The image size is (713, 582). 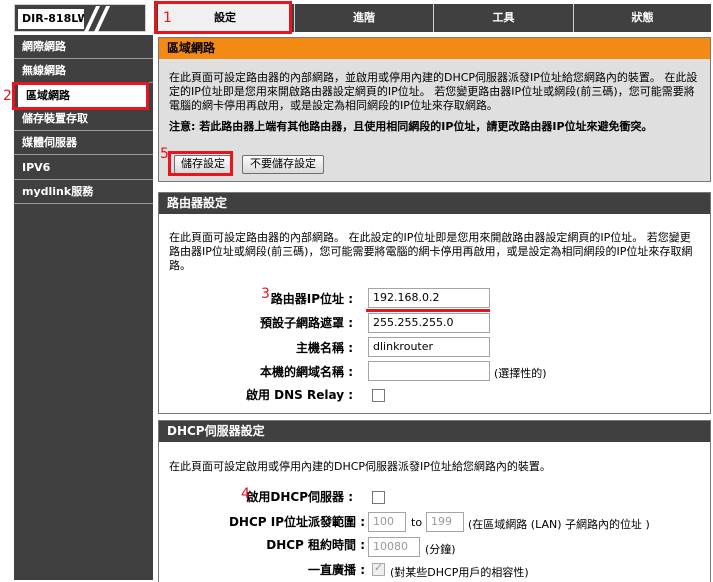 What do you see at coordinates (83, 47) in the screenshot?
I see `sidebar-item-internet: 網際網路` at bounding box center [83, 47].